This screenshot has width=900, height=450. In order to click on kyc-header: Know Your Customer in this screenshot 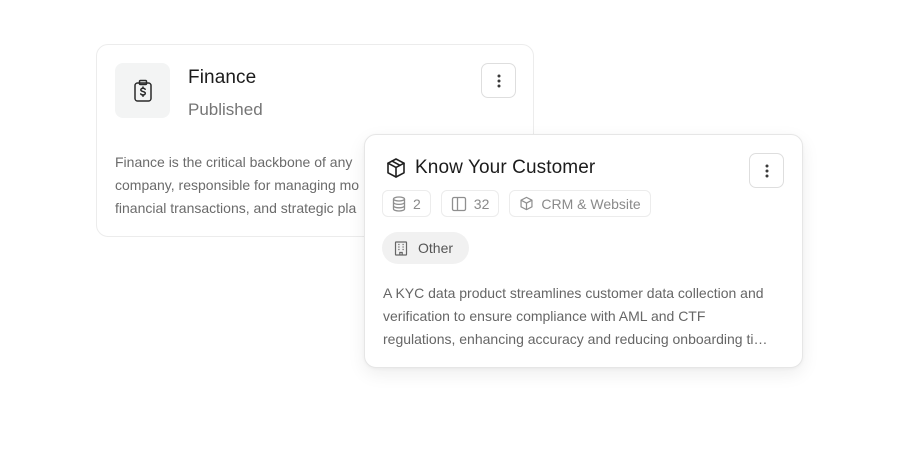, I will do `click(490, 168)`.